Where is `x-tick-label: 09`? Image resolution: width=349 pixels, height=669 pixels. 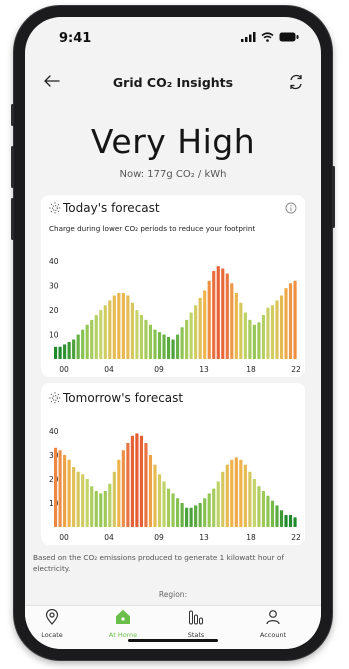 x-tick-label: 09 is located at coordinates (159, 369).